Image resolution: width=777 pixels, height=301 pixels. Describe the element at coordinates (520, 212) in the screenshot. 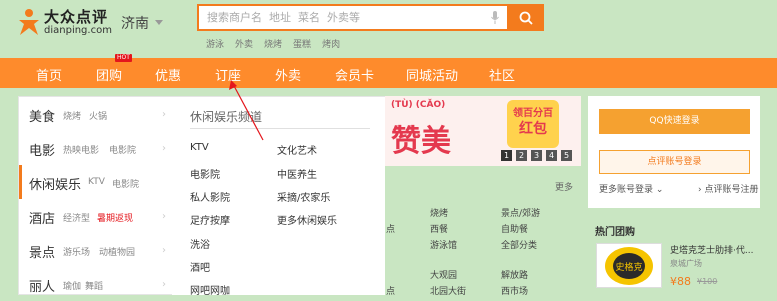

I see `middle-link: 景点/郊游` at that location.